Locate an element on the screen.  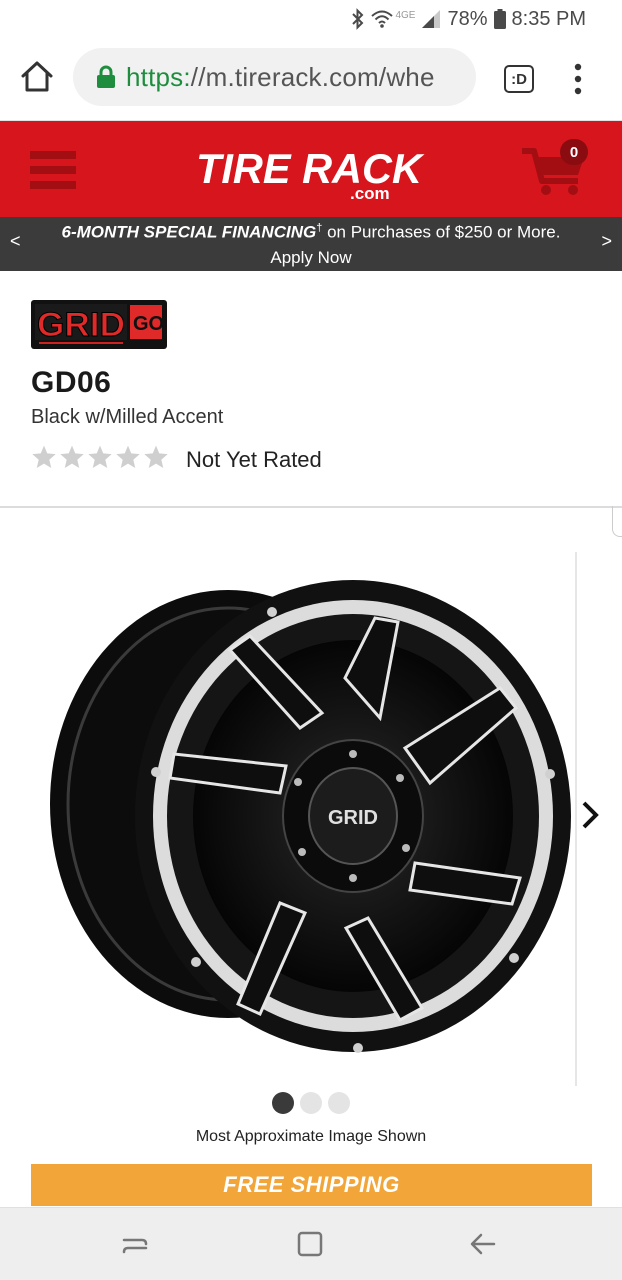
signal-icon is located at coordinates (431, 19).